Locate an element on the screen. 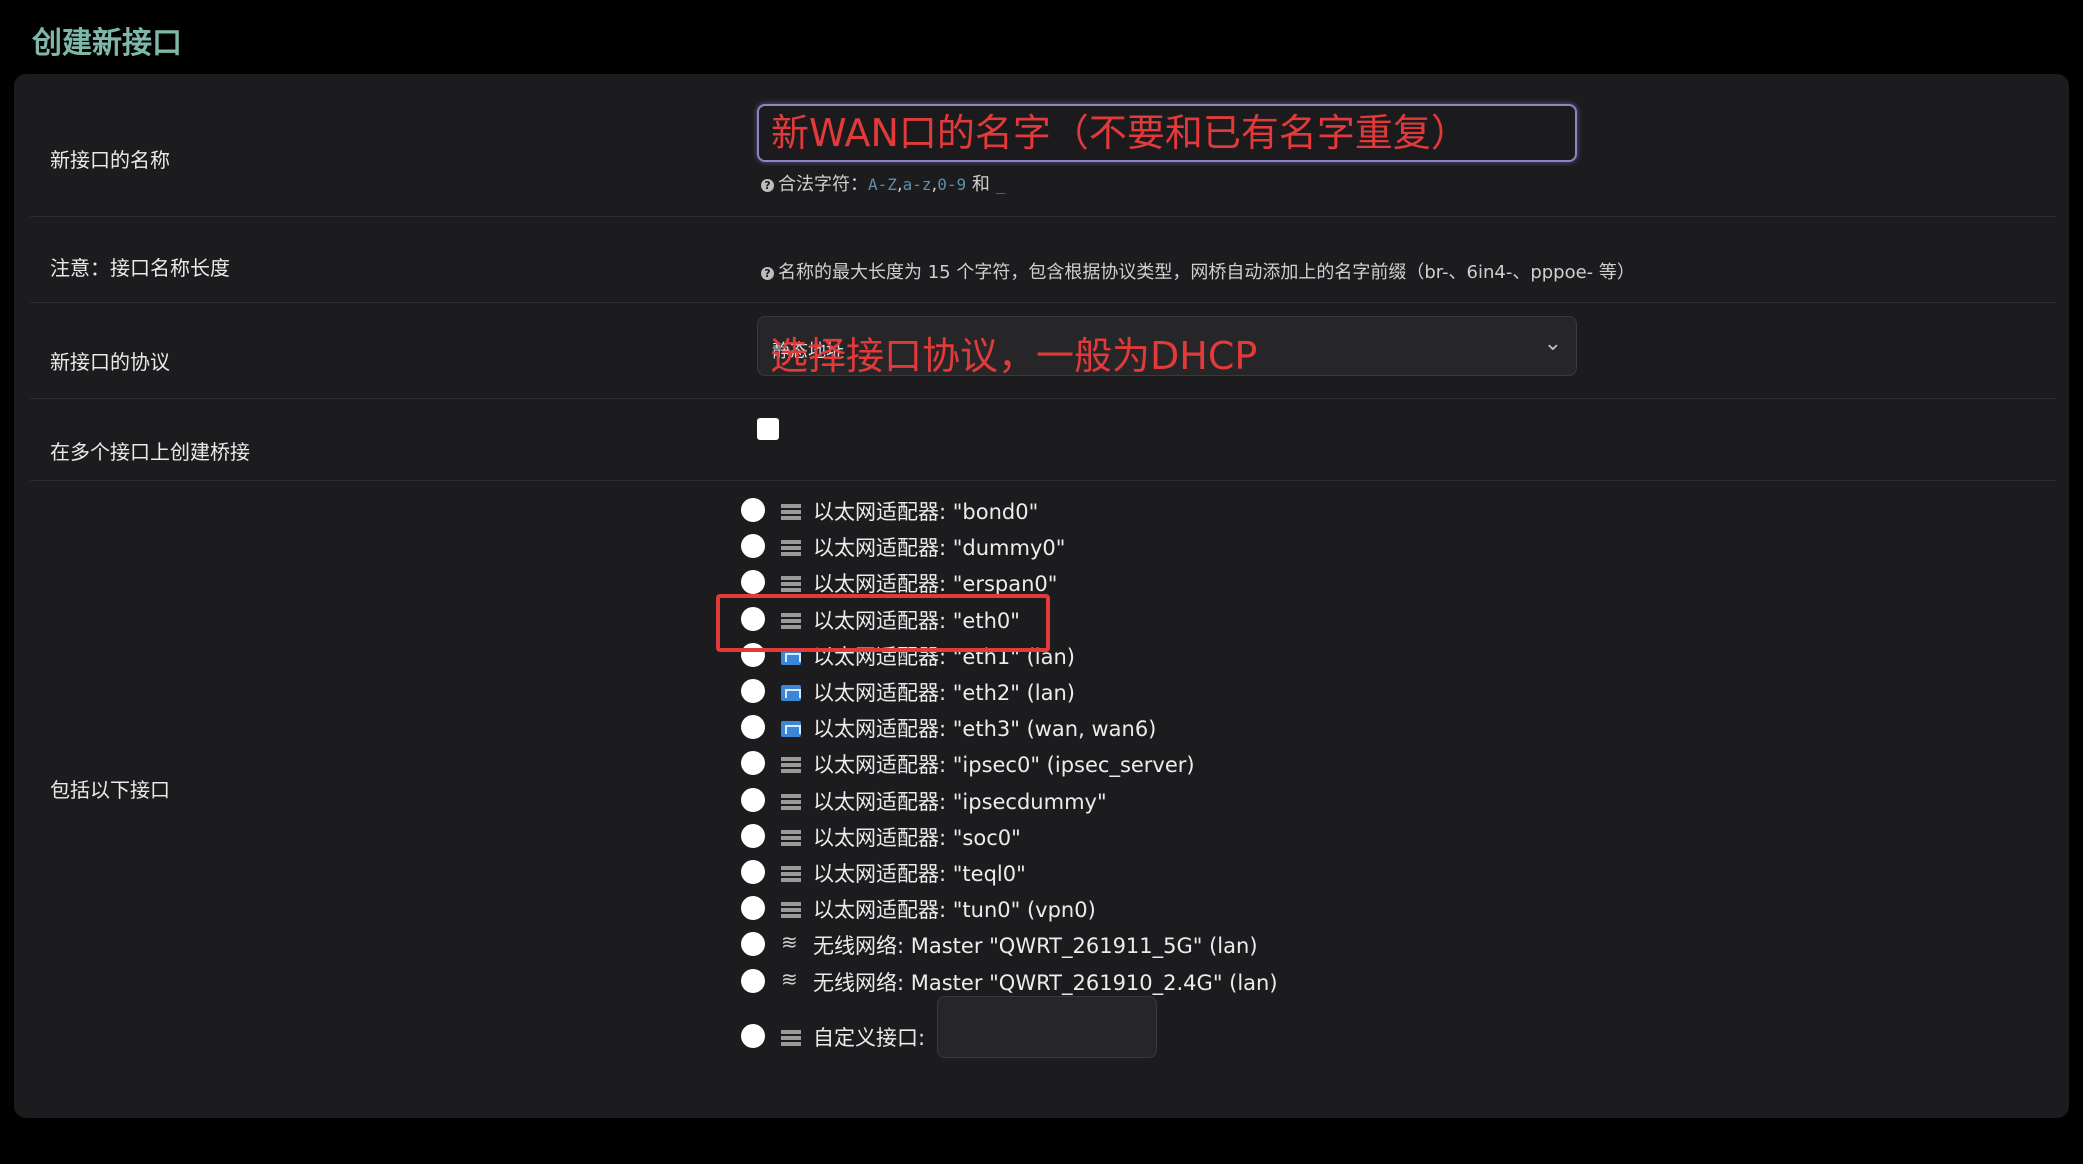 This screenshot has height=1164, width=2083. protocol-annotation: 选择接口协议，一般为DHCP is located at coordinates (1014, 356).